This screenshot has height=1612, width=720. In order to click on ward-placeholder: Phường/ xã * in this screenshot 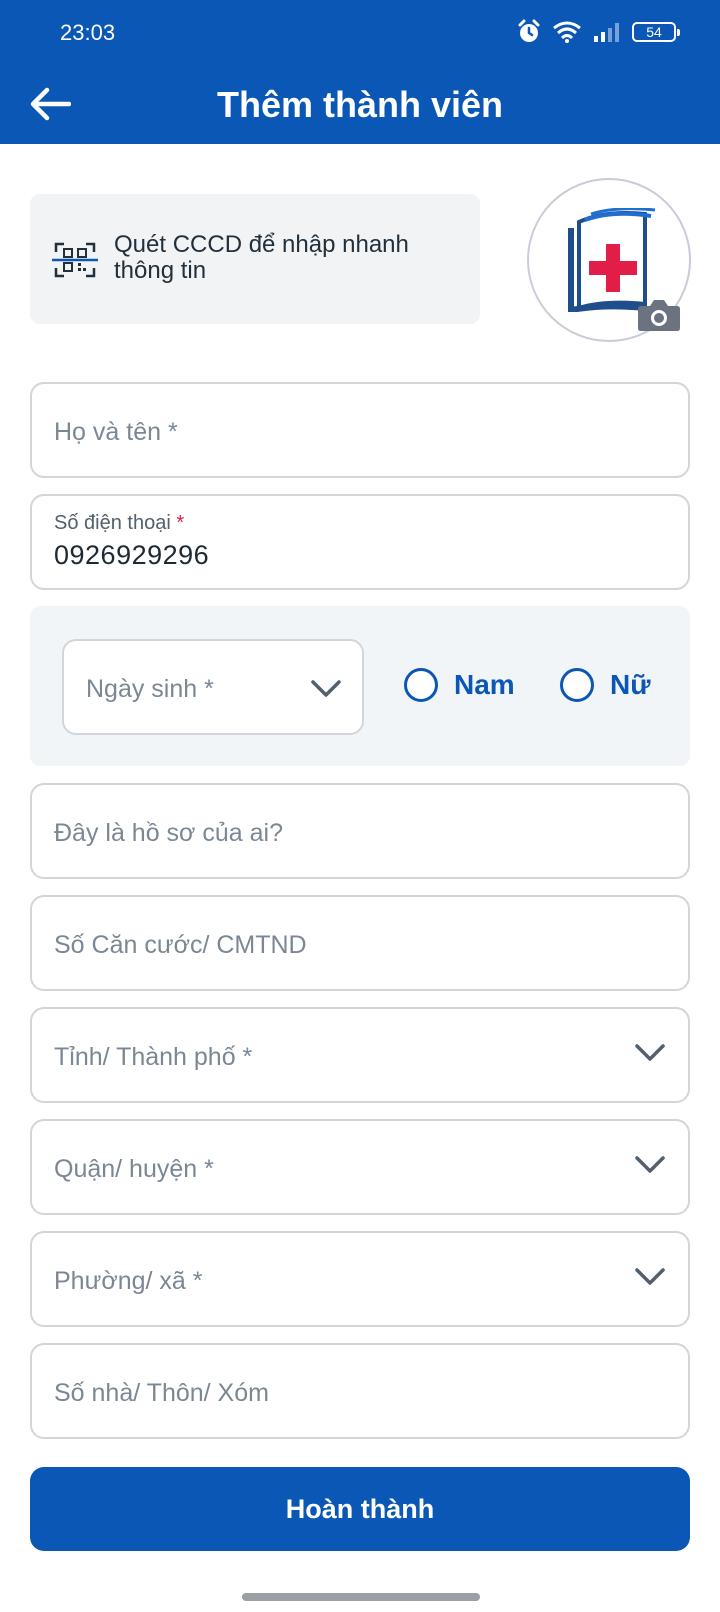, I will do `click(128, 1281)`.